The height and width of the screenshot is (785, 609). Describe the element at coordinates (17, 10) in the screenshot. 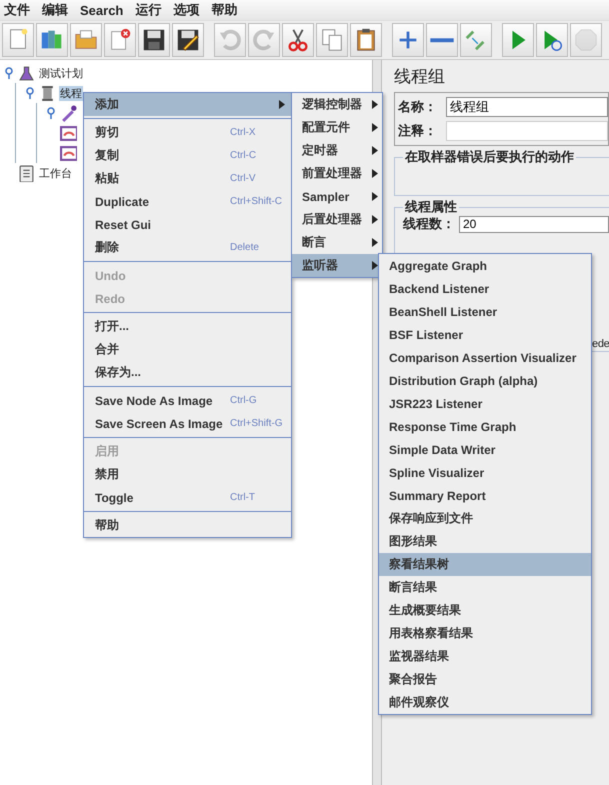

I see `menu-title: 文件` at that location.